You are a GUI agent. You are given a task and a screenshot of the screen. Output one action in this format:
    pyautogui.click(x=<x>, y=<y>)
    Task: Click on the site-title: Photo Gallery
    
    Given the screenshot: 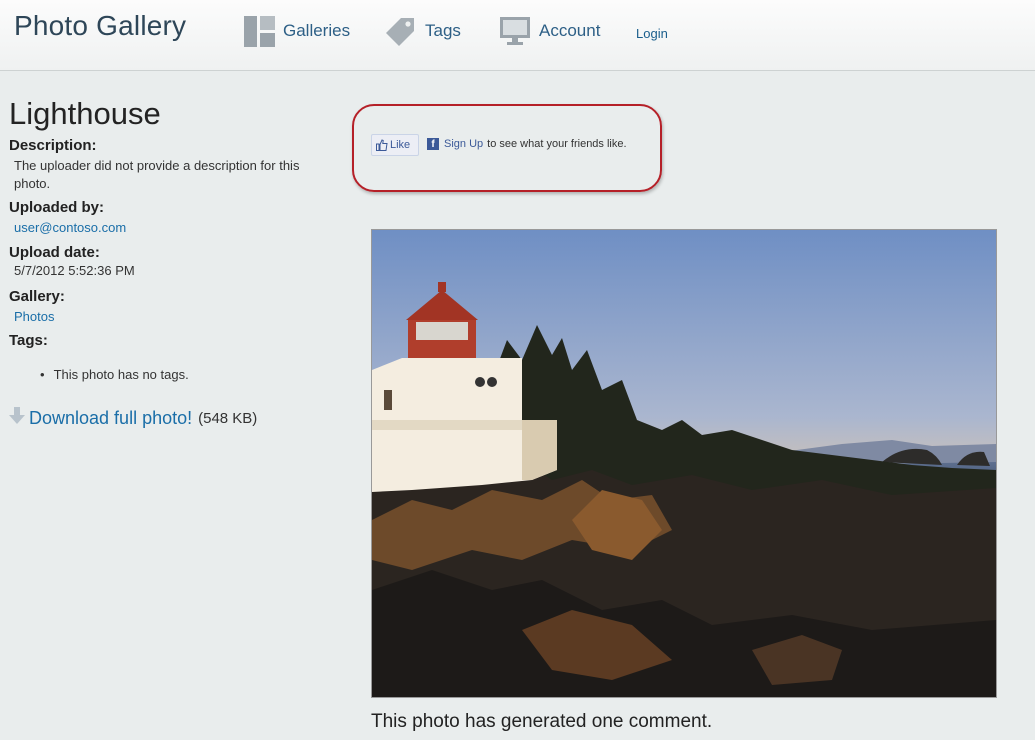 What is the action you would take?
    pyautogui.click(x=100, y=26)
    